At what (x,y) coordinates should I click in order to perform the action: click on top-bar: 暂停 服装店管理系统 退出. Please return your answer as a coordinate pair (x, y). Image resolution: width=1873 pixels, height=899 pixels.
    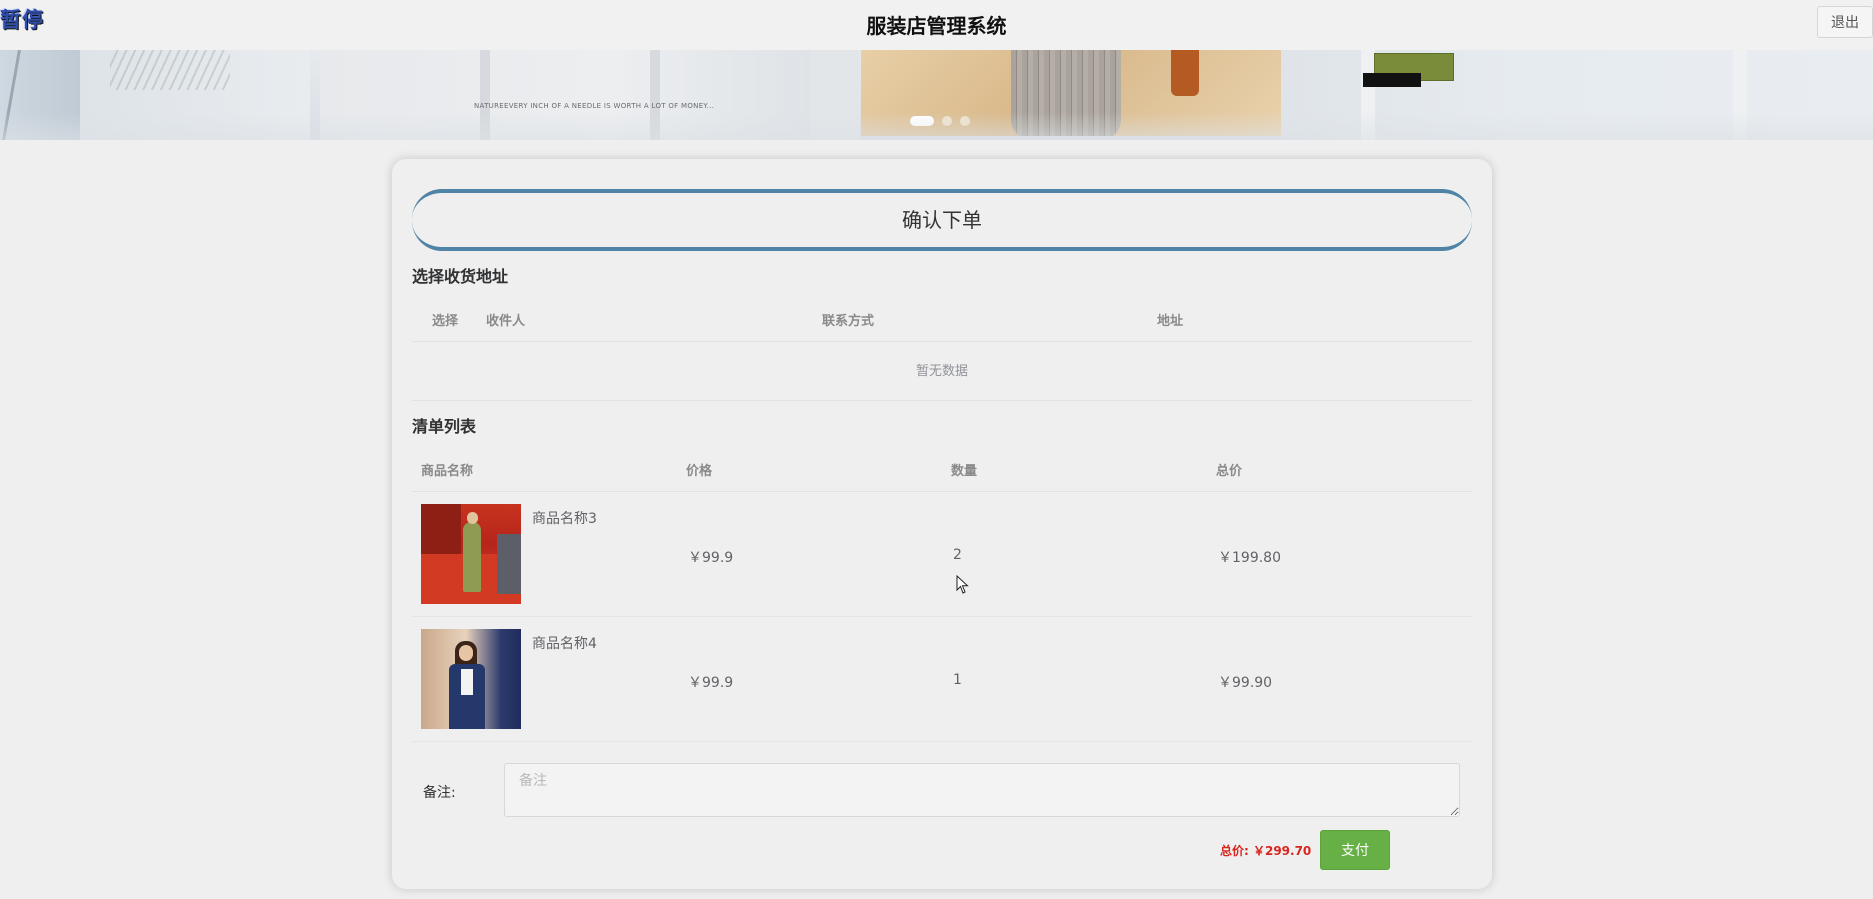
    Looking at the image, I should click on (936, 25).